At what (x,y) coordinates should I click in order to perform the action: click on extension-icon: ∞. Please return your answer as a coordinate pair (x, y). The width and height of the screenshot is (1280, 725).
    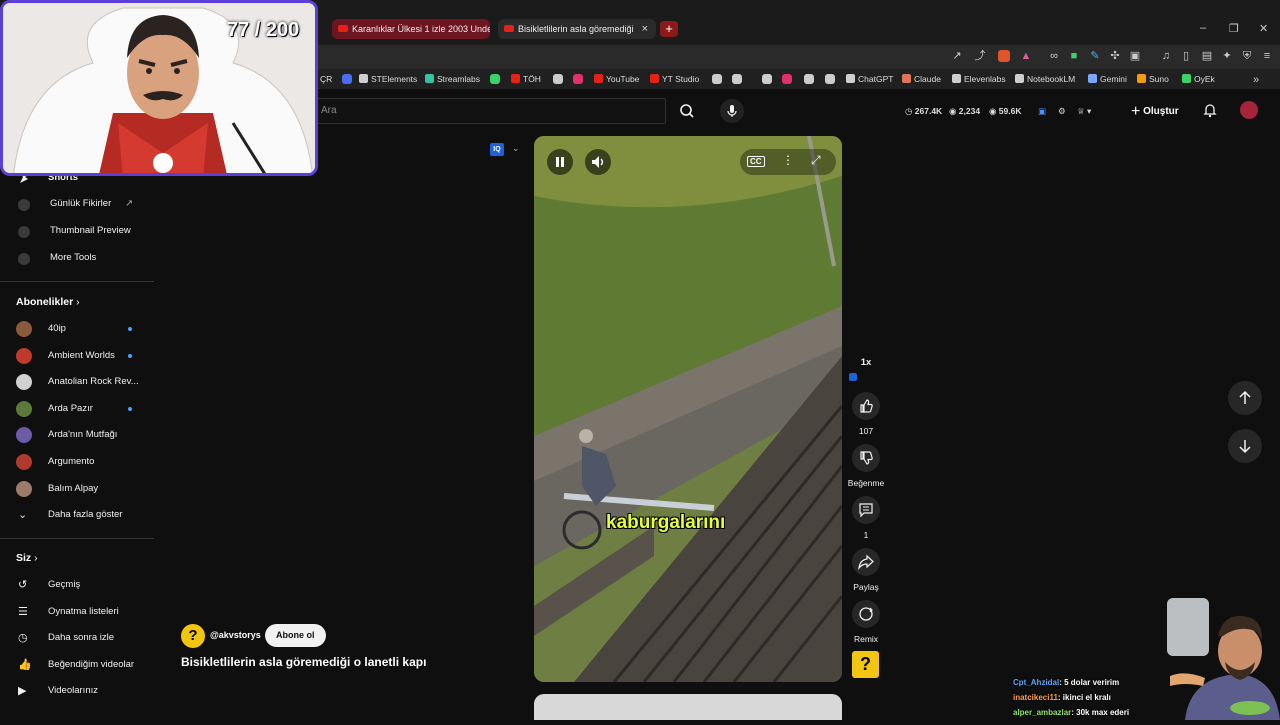
    Looking at the image, I should click on (1054, 56).